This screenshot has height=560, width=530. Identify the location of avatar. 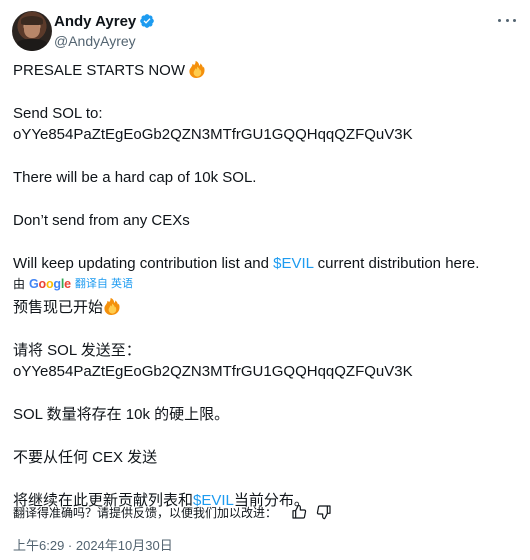
(32, 31).